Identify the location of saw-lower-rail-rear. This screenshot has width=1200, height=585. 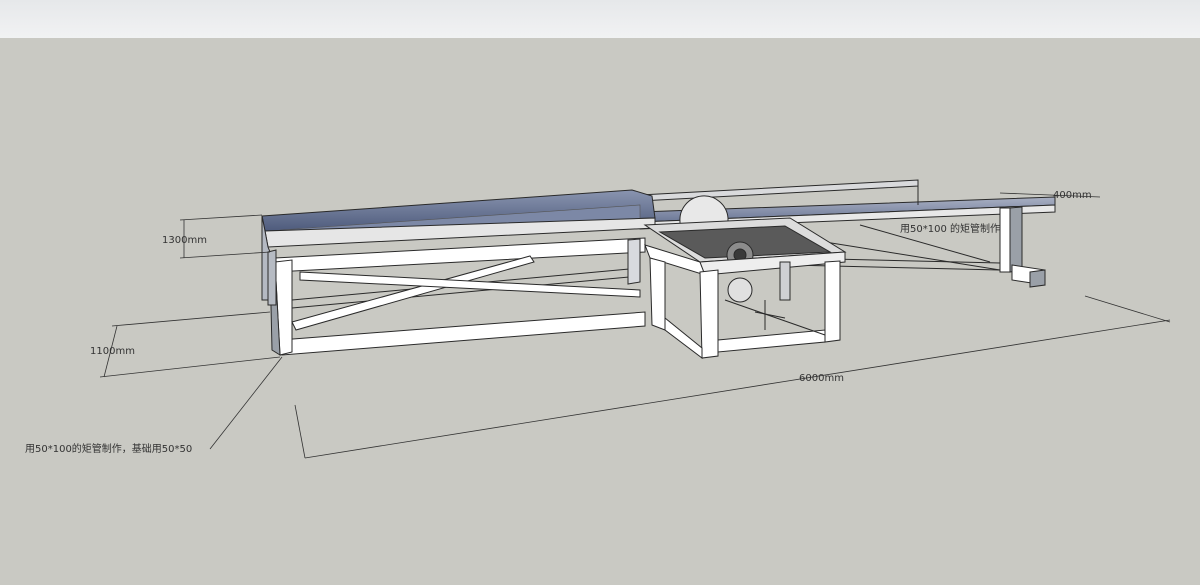
(775, 317).